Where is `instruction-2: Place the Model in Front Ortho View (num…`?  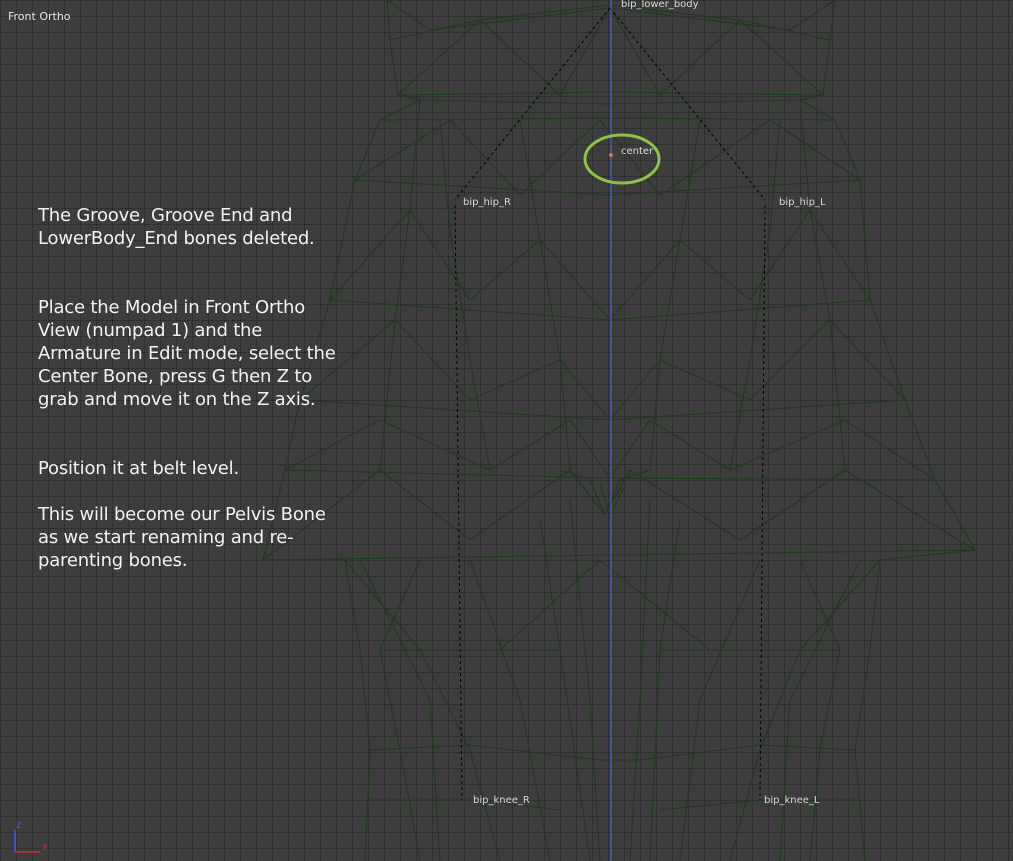
instruction-2: Place the Model in Front Ortho View (num… is located at coordinates (187, 353).